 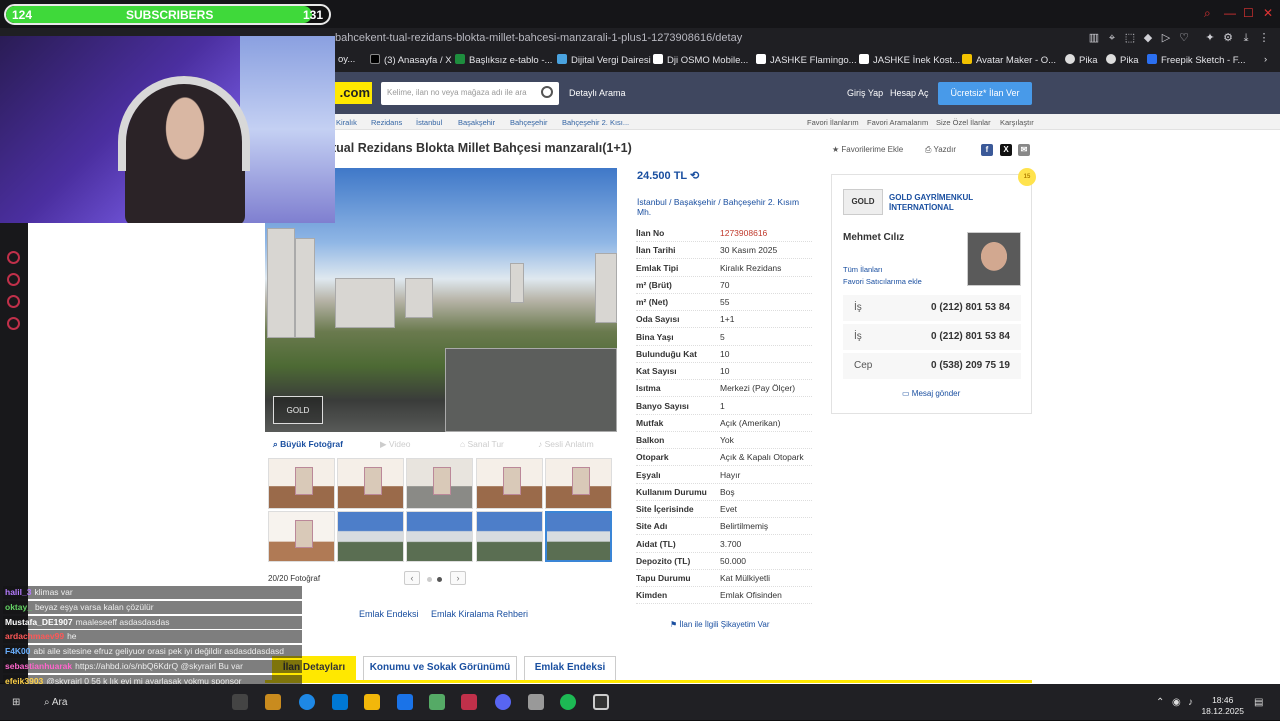 What do you see at coordinates (1190, 702) in the screenshot?
I see `volume-icon: ♪` at bounding box center [1190, 702].